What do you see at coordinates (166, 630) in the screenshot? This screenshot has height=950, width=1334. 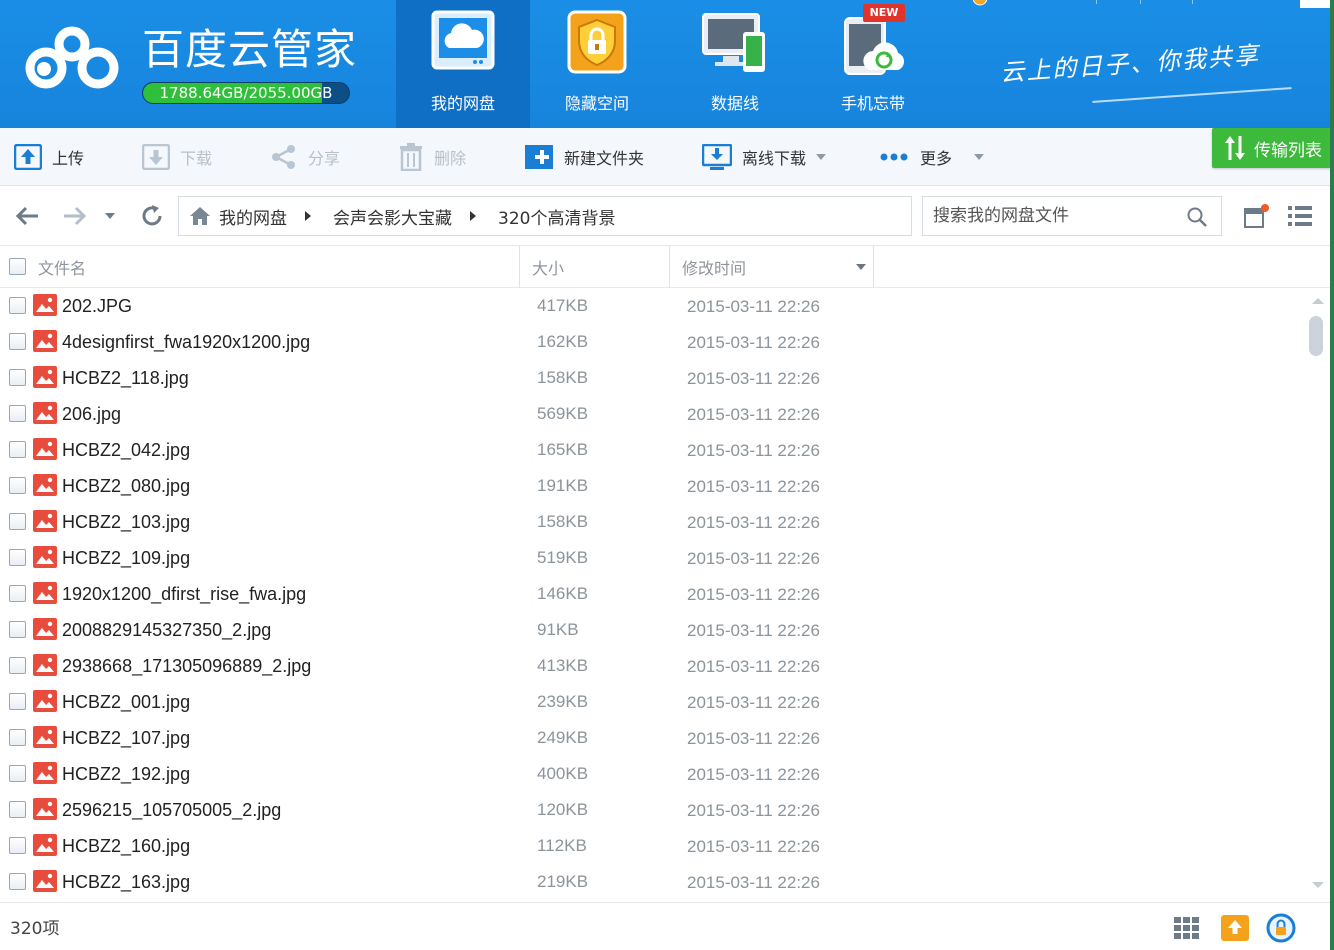 I see `file-name: 2008829145327350_2.jpg` at bounding box center [166, 630].